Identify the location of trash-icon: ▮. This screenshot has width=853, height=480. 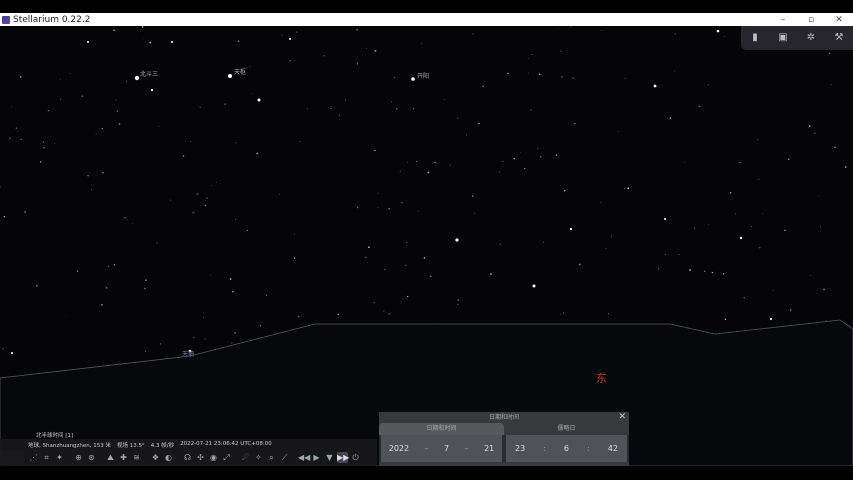
(755, 38).